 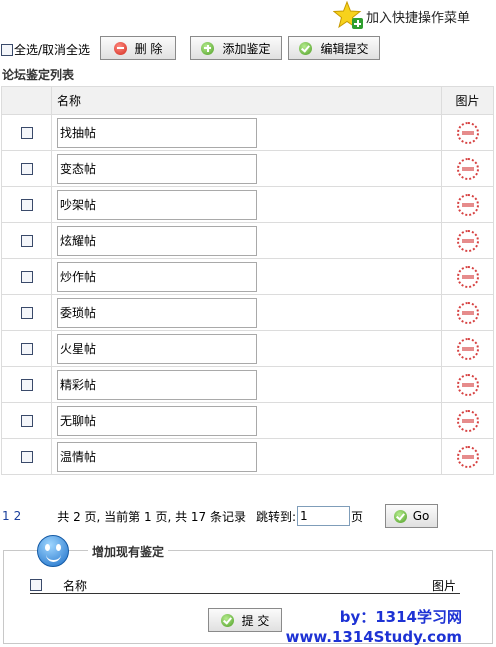 I want to click on row-name-input: 炫耀帖, so click(x=157, y=240).